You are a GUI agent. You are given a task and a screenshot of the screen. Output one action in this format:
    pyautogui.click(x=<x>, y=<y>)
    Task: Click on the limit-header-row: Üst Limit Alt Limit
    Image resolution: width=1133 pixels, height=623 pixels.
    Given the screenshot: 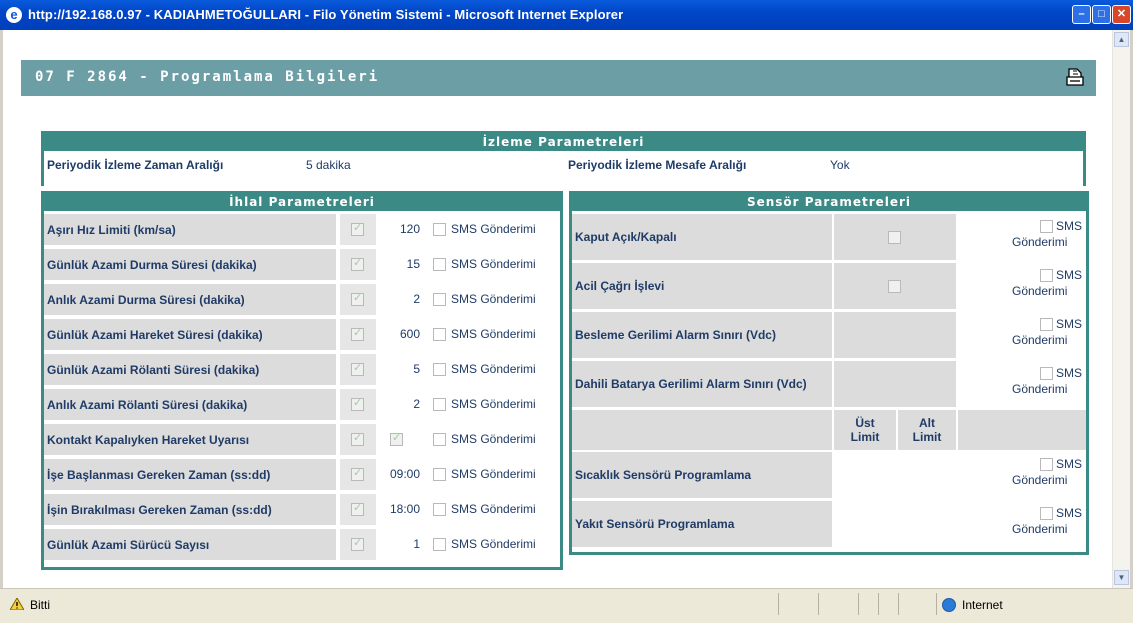 What is the action you would take?
    pyautogui.click(x=829, y=430)
    